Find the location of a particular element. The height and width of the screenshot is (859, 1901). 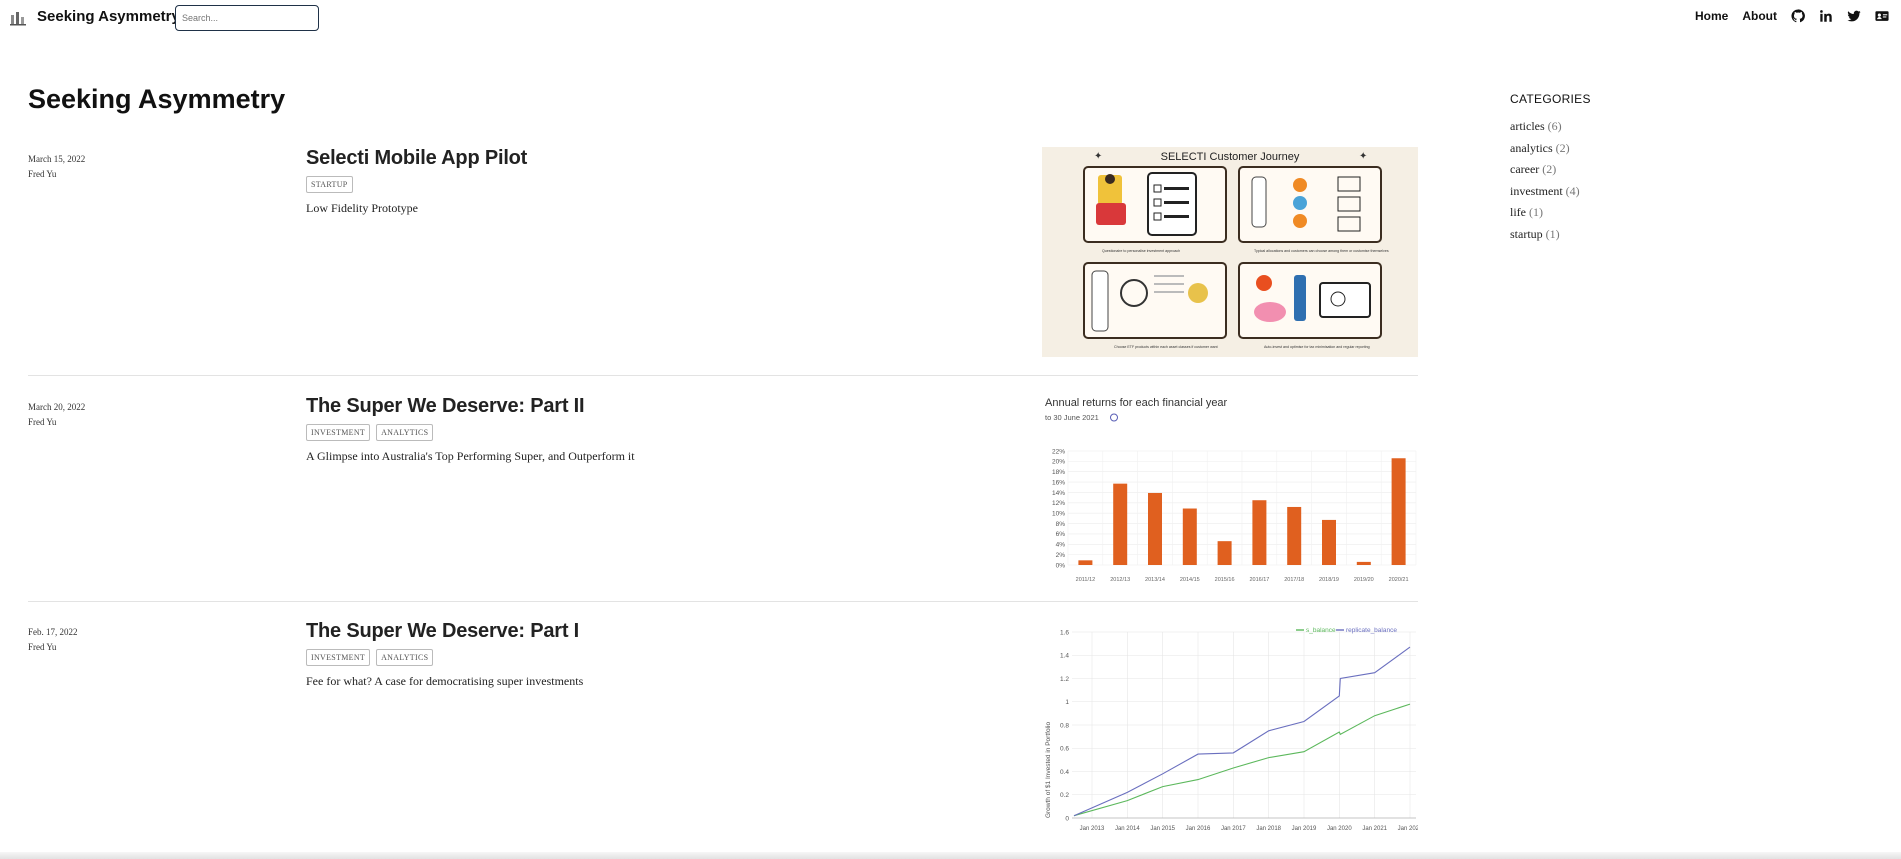

x-tick-label: Jan 2020 is located at coordinates (1339, 829).